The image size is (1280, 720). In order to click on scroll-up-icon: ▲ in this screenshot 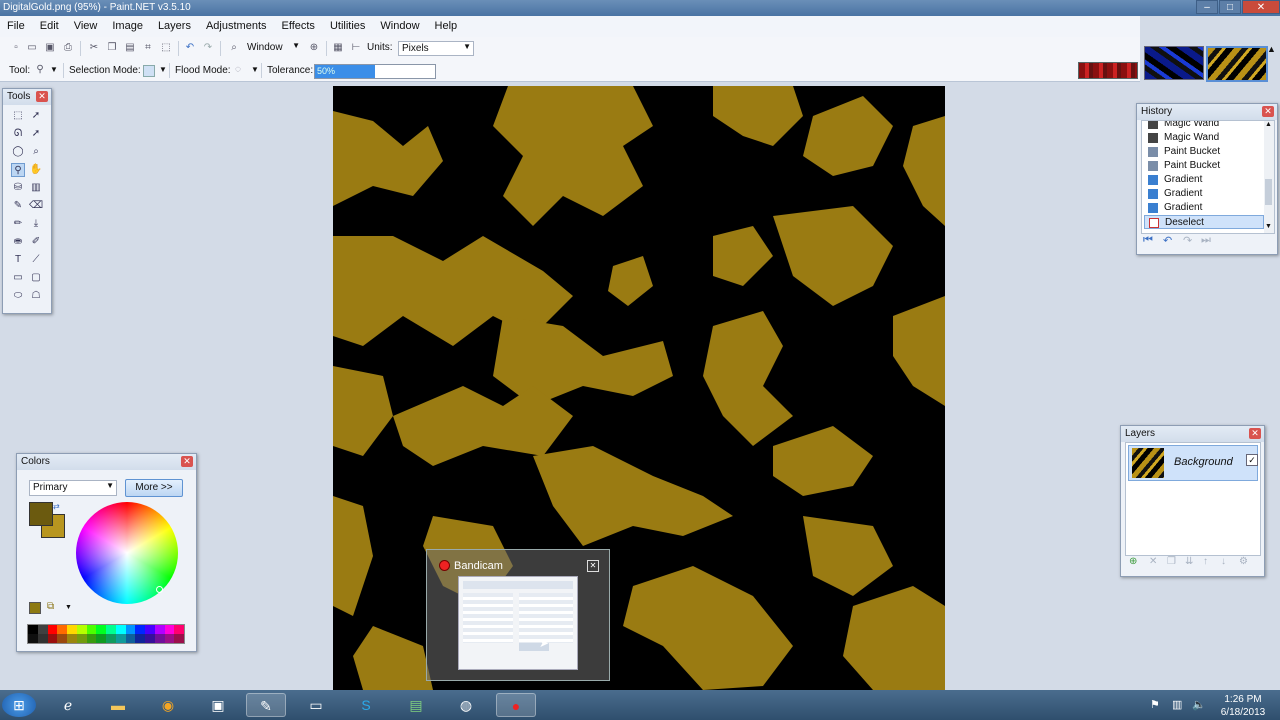, I will do `click(1268, 124)`.